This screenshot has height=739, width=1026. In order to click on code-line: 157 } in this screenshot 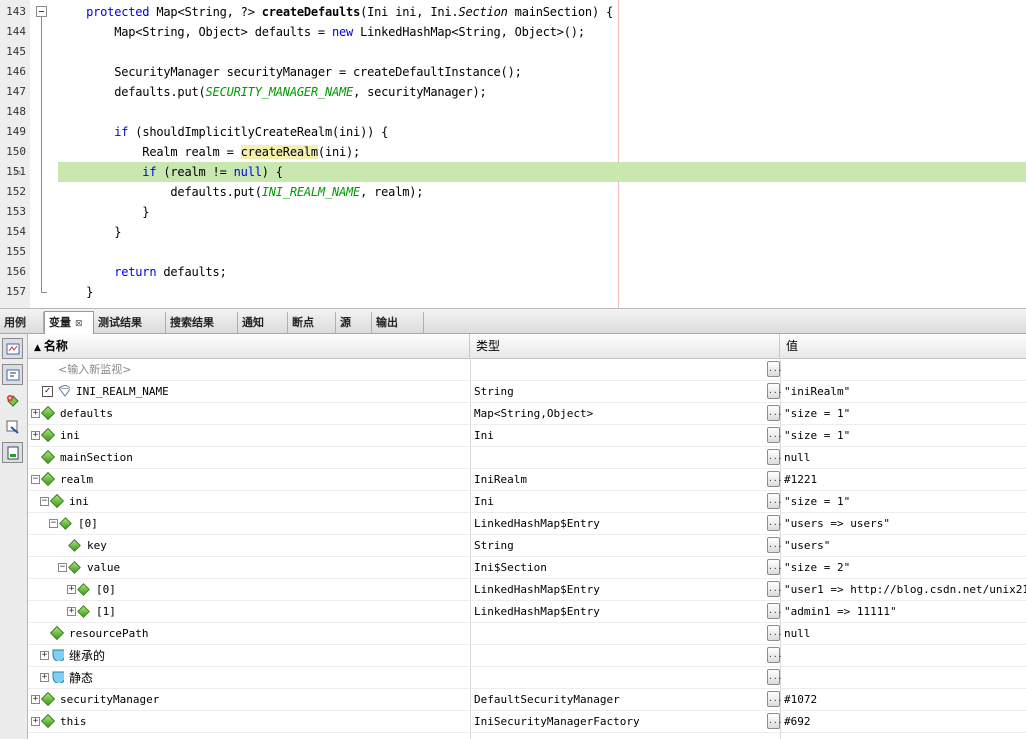, I will do `click(513, 292)`.